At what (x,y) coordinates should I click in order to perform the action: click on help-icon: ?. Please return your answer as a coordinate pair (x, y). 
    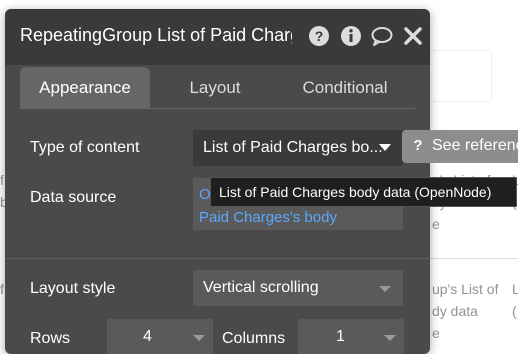
    Looking at the image, I should click on (319, 36).